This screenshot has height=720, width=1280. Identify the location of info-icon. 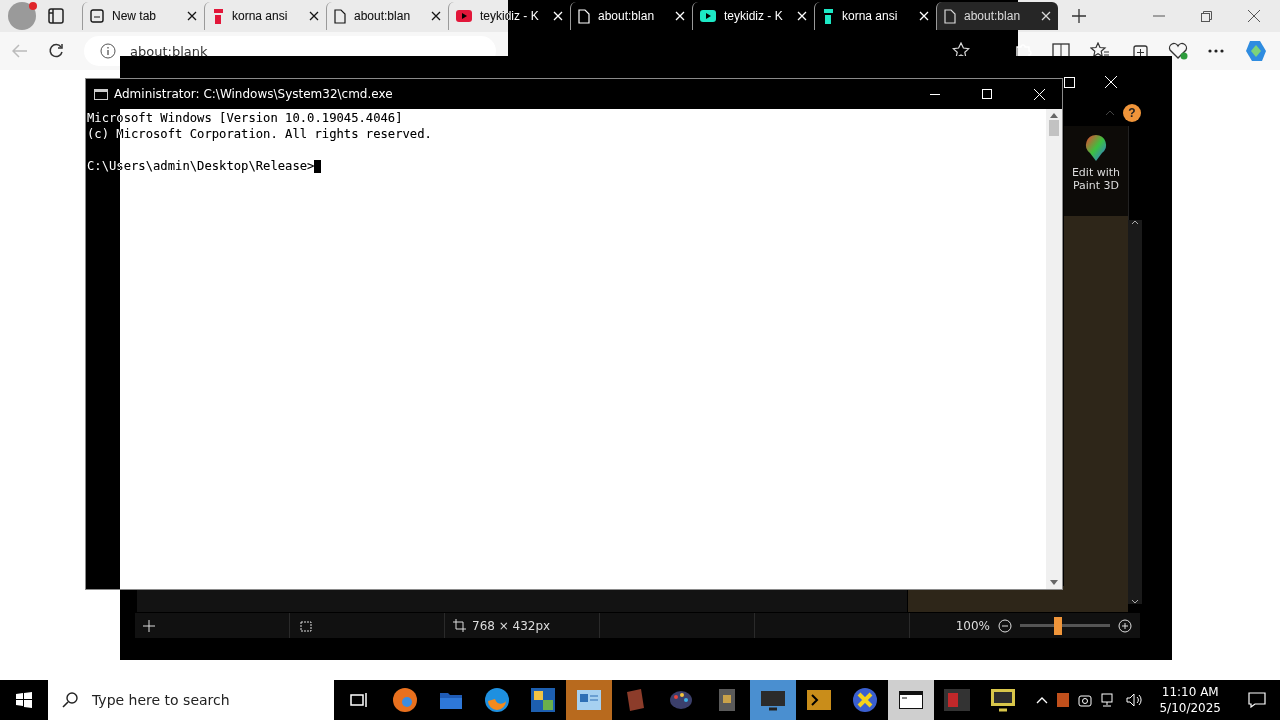
(108, 51).